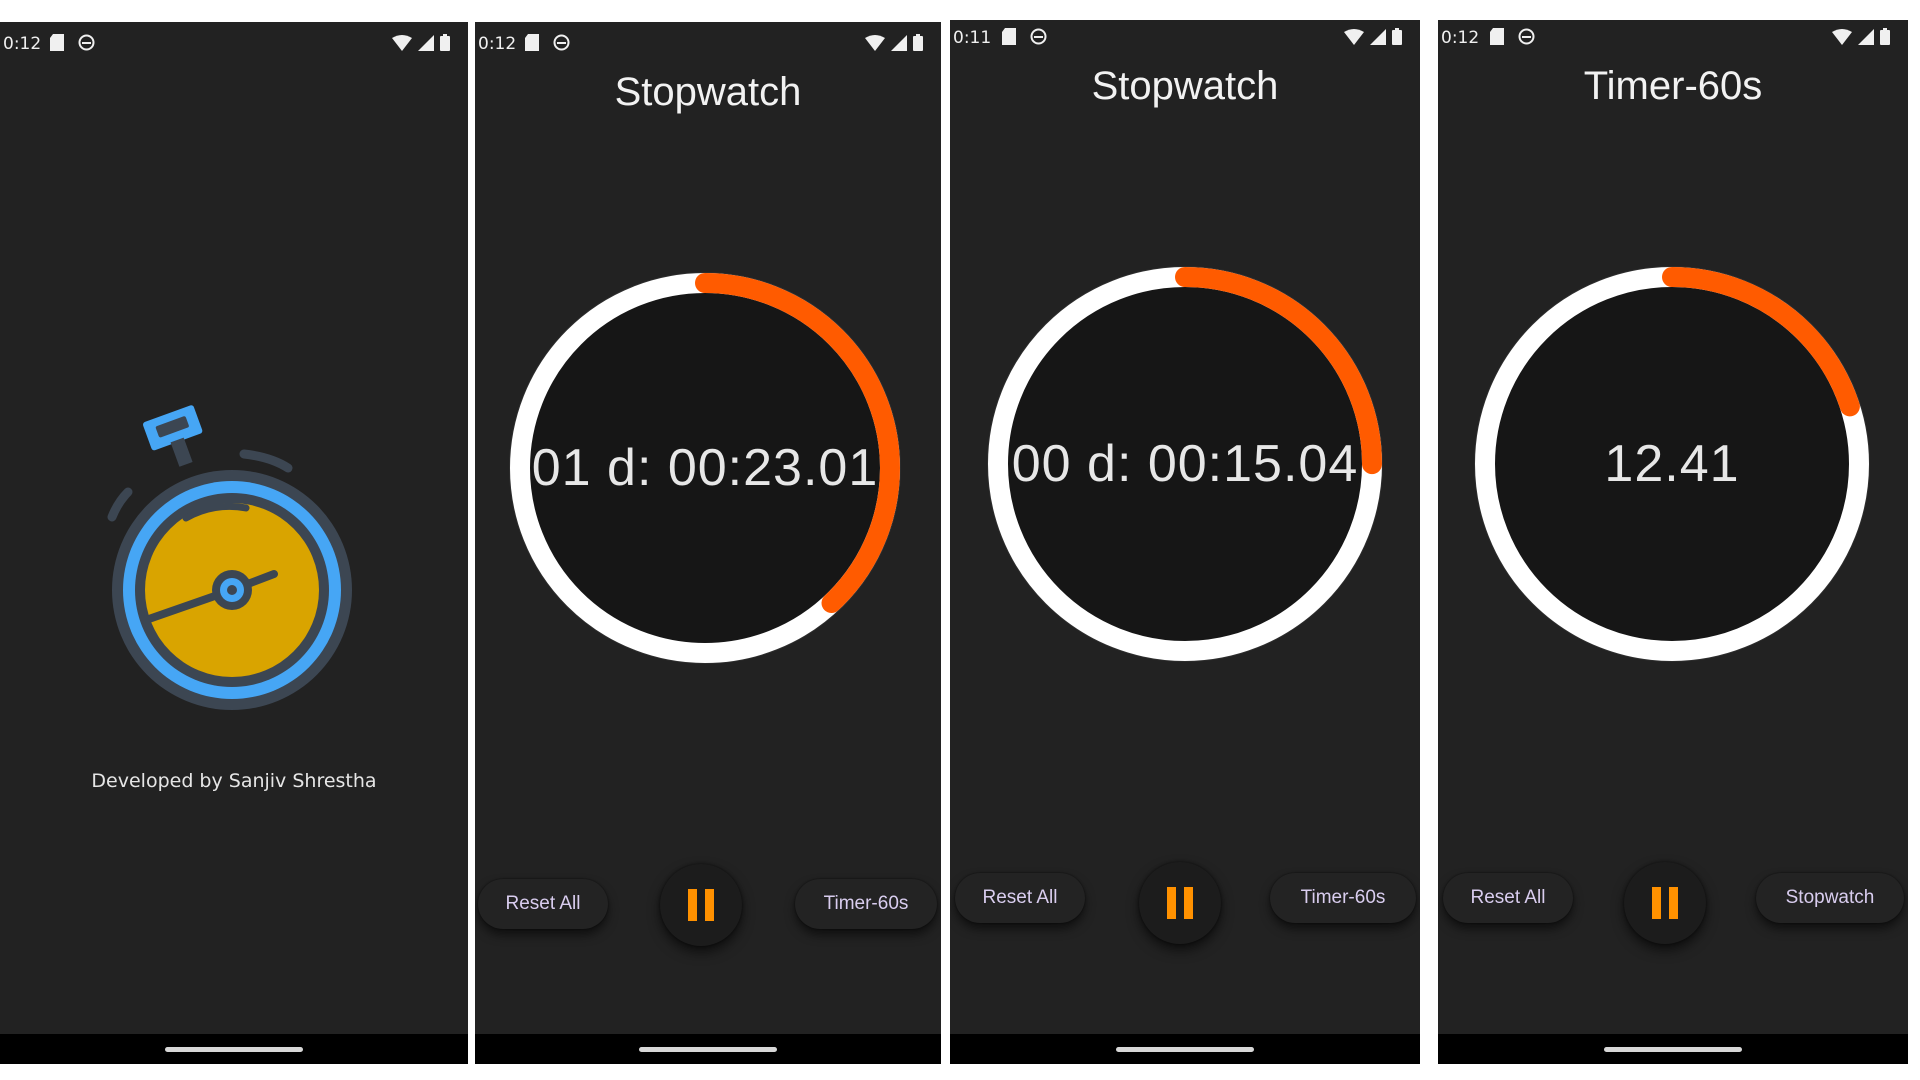  What do you see at coordinates (1830, 898) in the screenshot?
I see `stopwatch-button: Stopwatch` at bounding box center [1830, 898].